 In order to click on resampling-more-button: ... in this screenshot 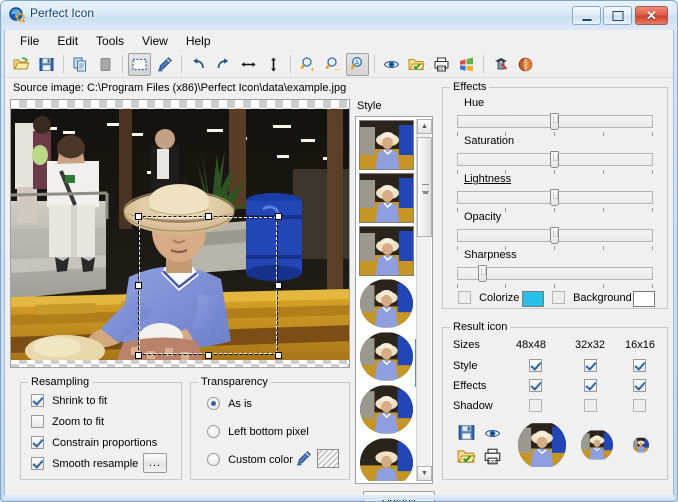, I will do `click(155, 463)`.